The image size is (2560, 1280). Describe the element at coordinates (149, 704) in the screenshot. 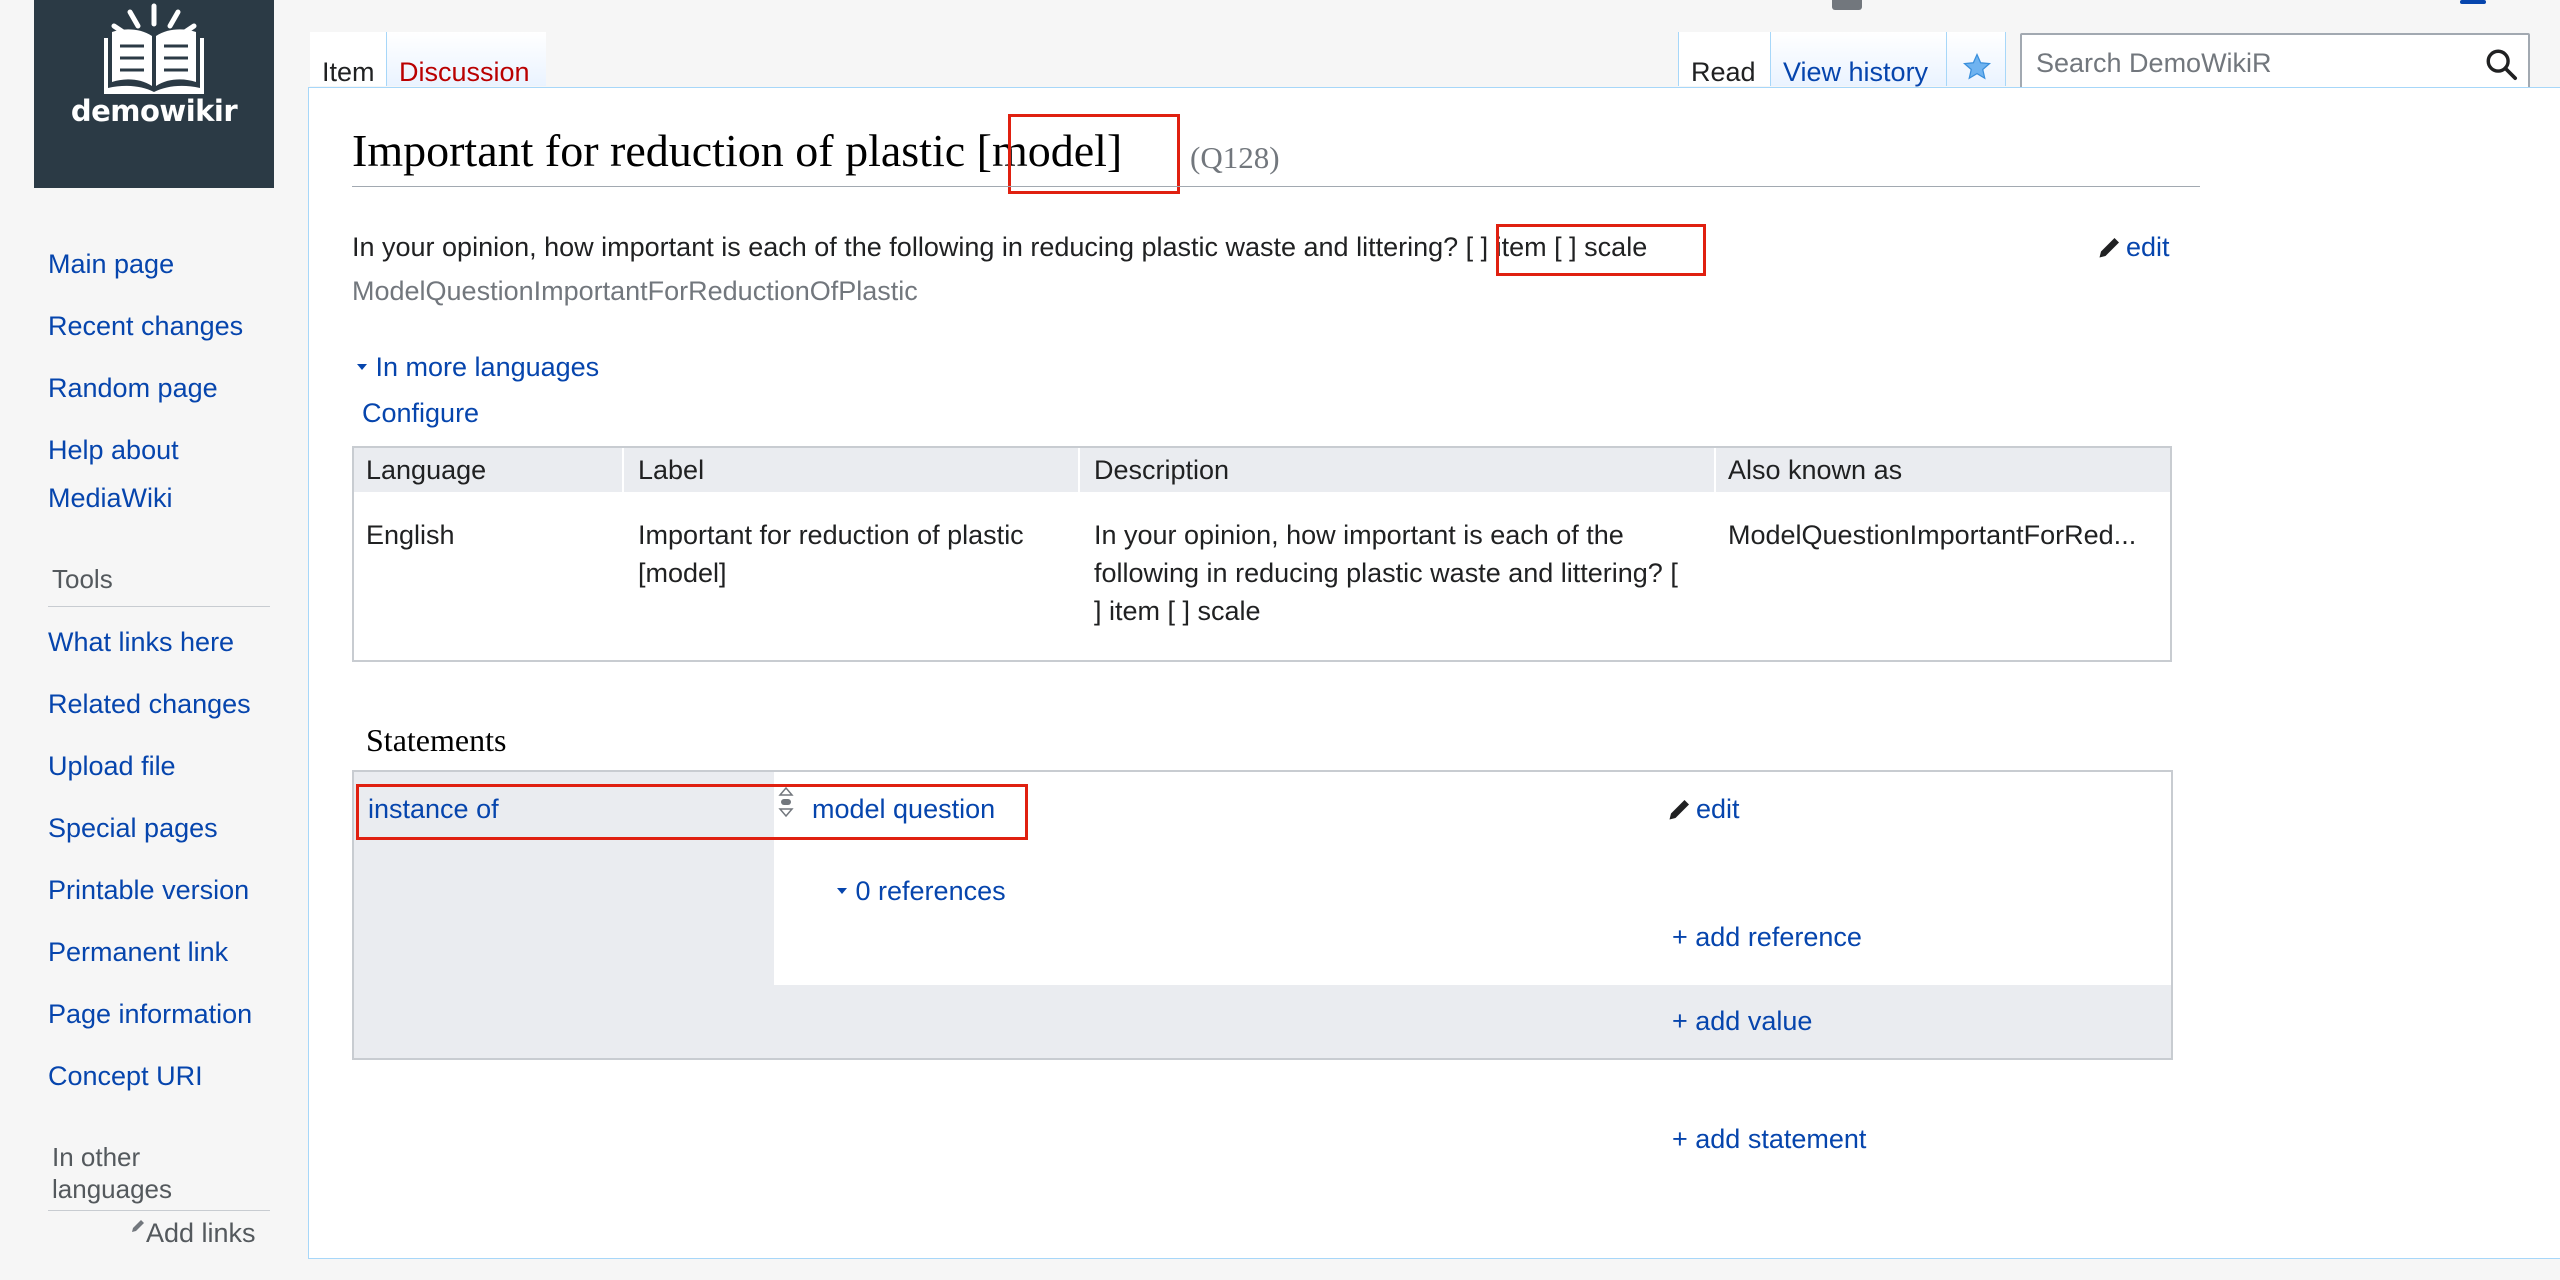

I see `nav-related-changes: Related changes` at that location.